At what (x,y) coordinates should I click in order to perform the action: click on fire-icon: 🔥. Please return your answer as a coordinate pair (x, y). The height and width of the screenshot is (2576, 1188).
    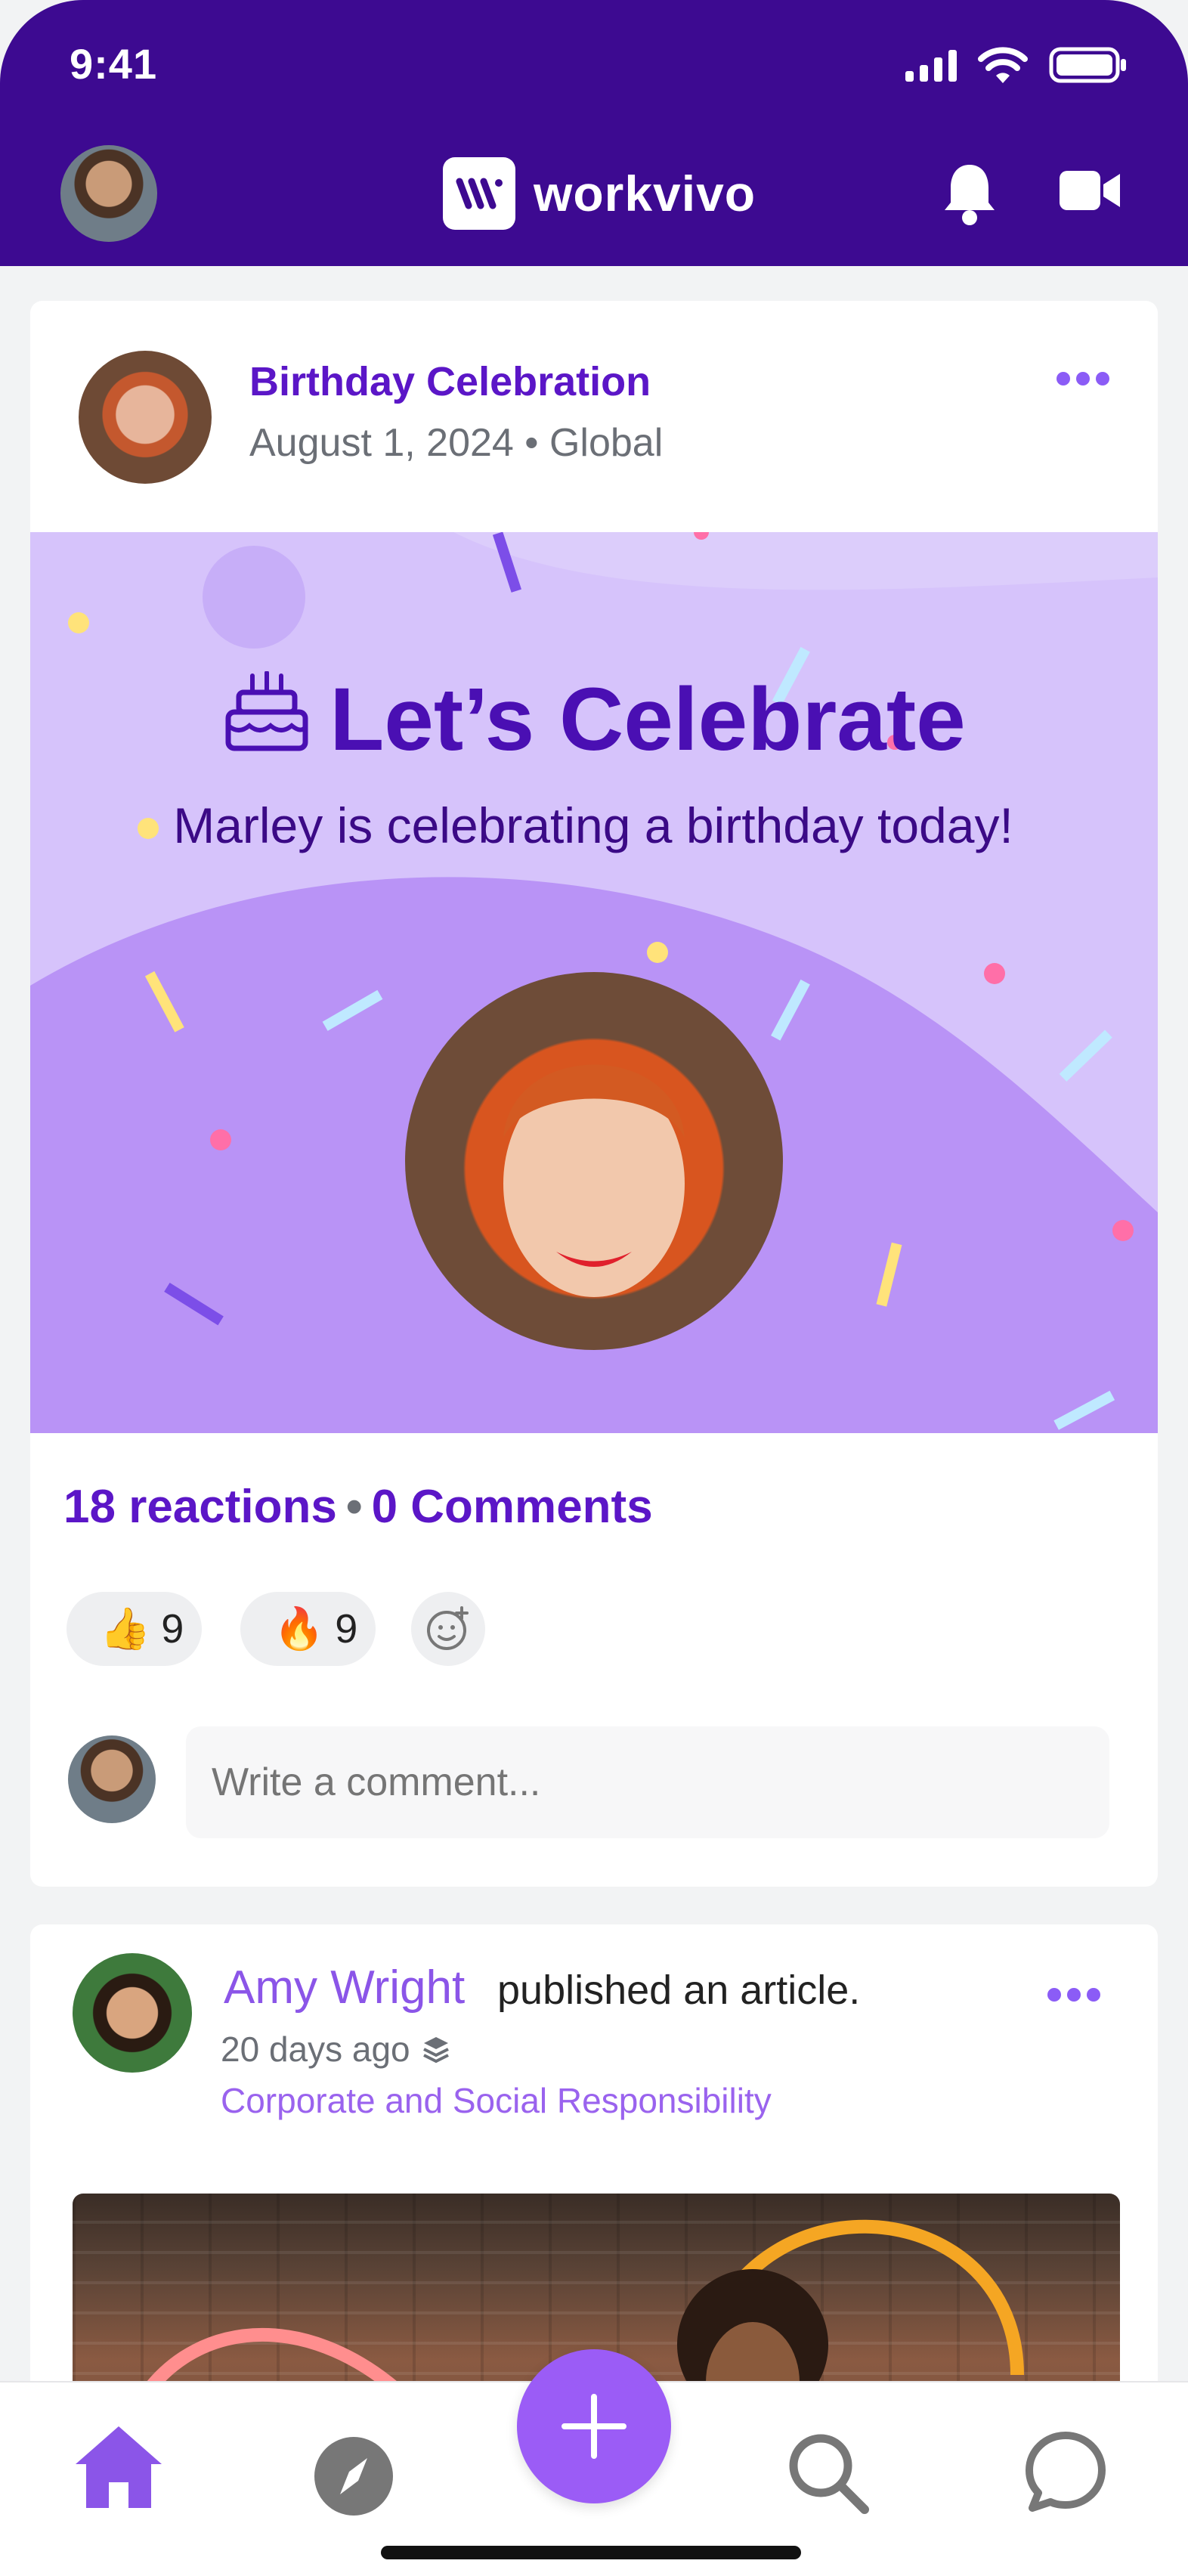
    Looking at the image, I should click on (300, 1628).